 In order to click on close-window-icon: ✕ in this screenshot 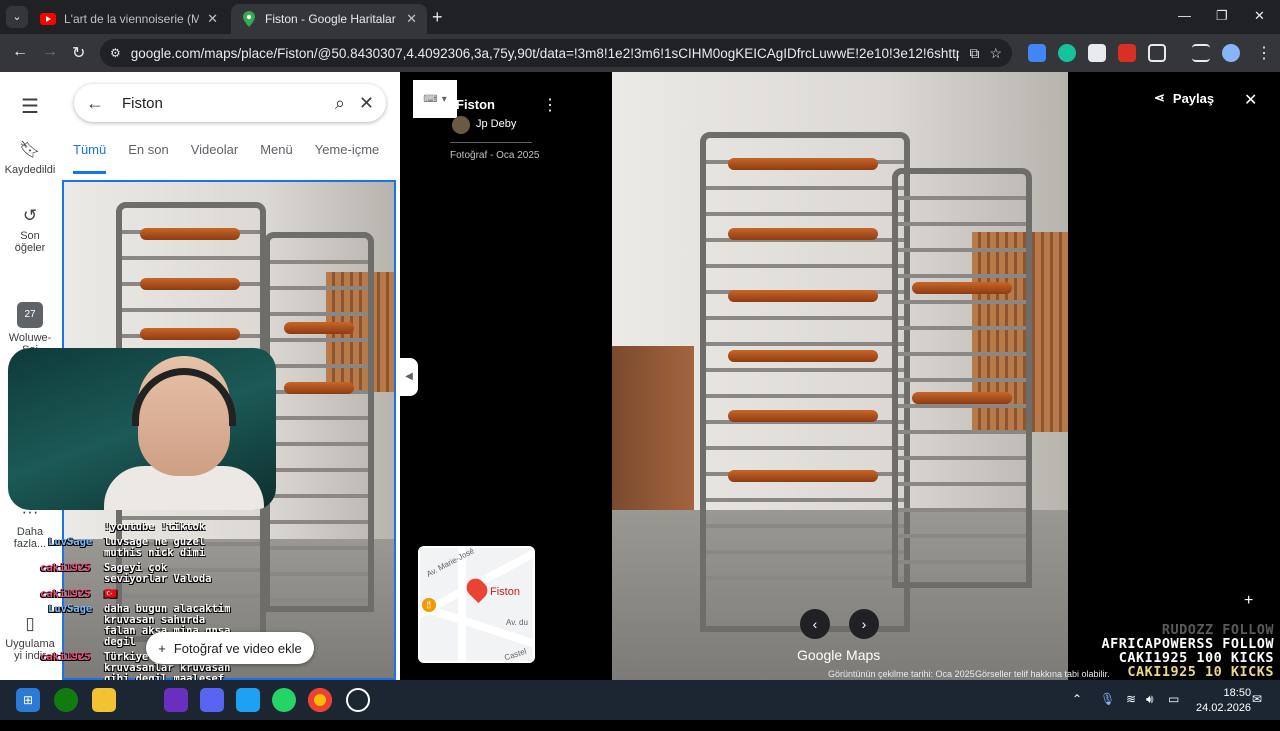, I will do `click(1259, 16)`.